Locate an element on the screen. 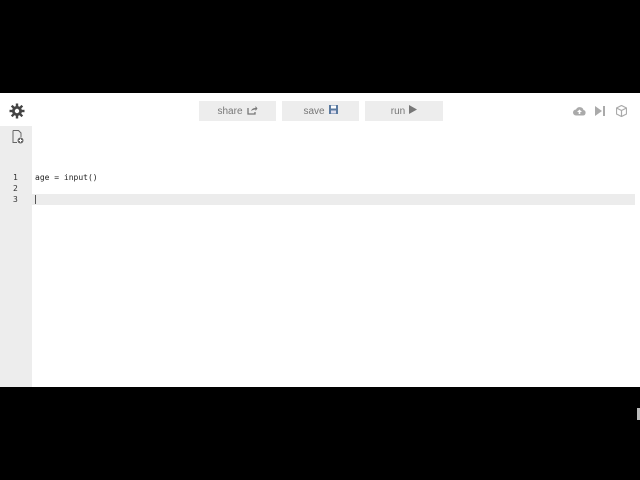 The width and height of the screenshot is (640, 480). code-line: age = input() is located at coordinates (333, 177).